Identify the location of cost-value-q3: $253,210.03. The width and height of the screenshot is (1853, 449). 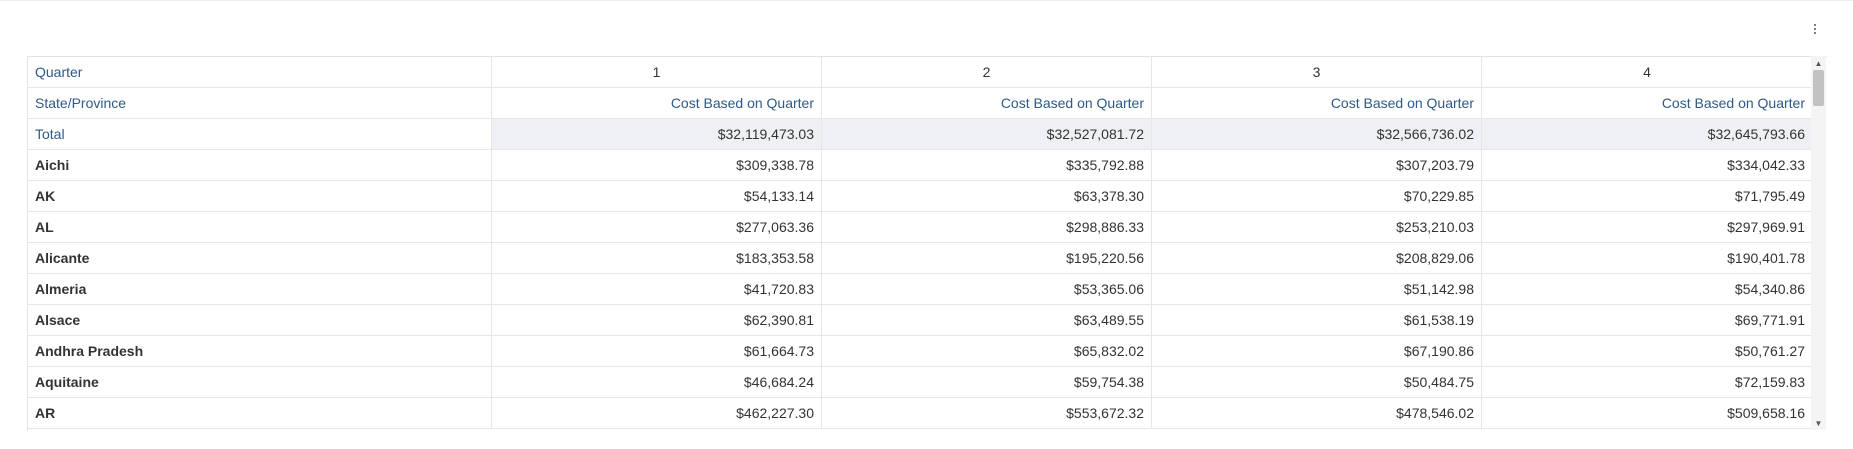
(1317, 227).